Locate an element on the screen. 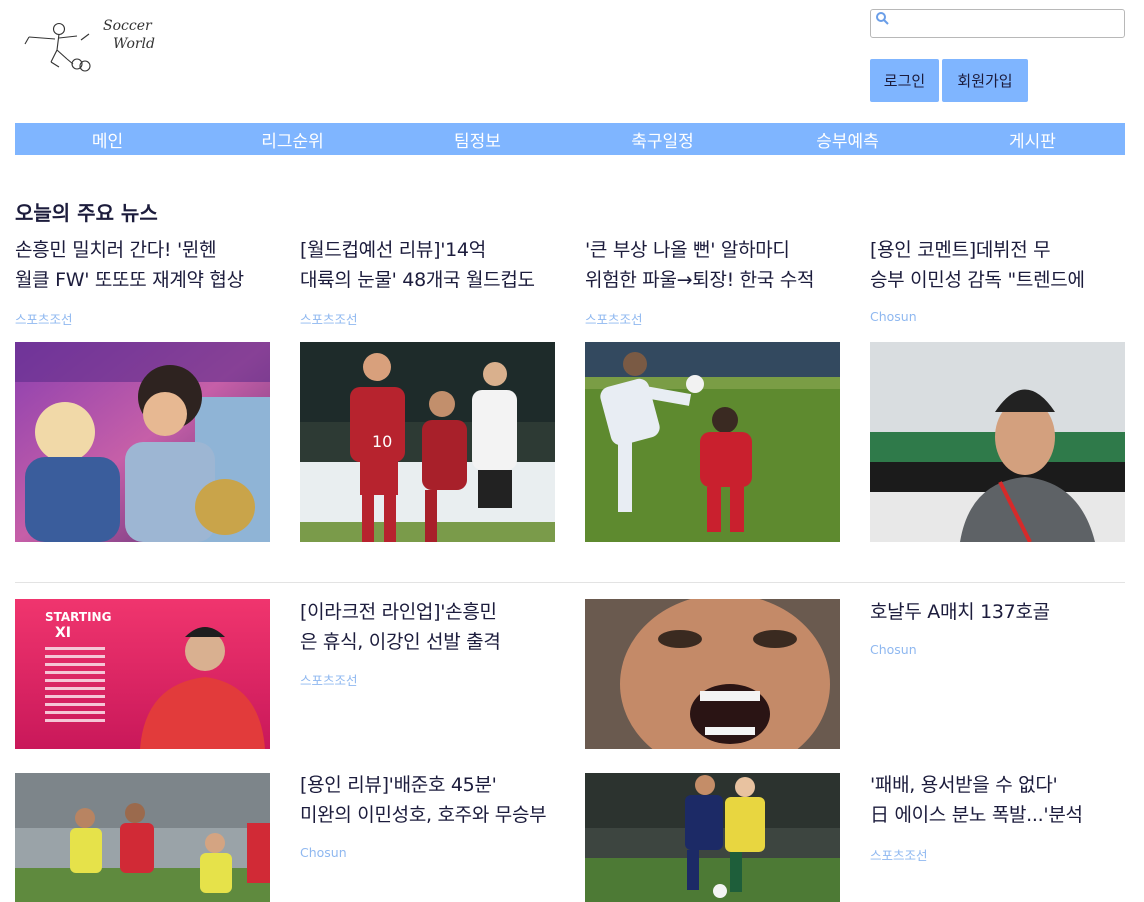 This screenshot has width=1144, height=902. news-image-ronaldo is located at coordinates (712, 674).